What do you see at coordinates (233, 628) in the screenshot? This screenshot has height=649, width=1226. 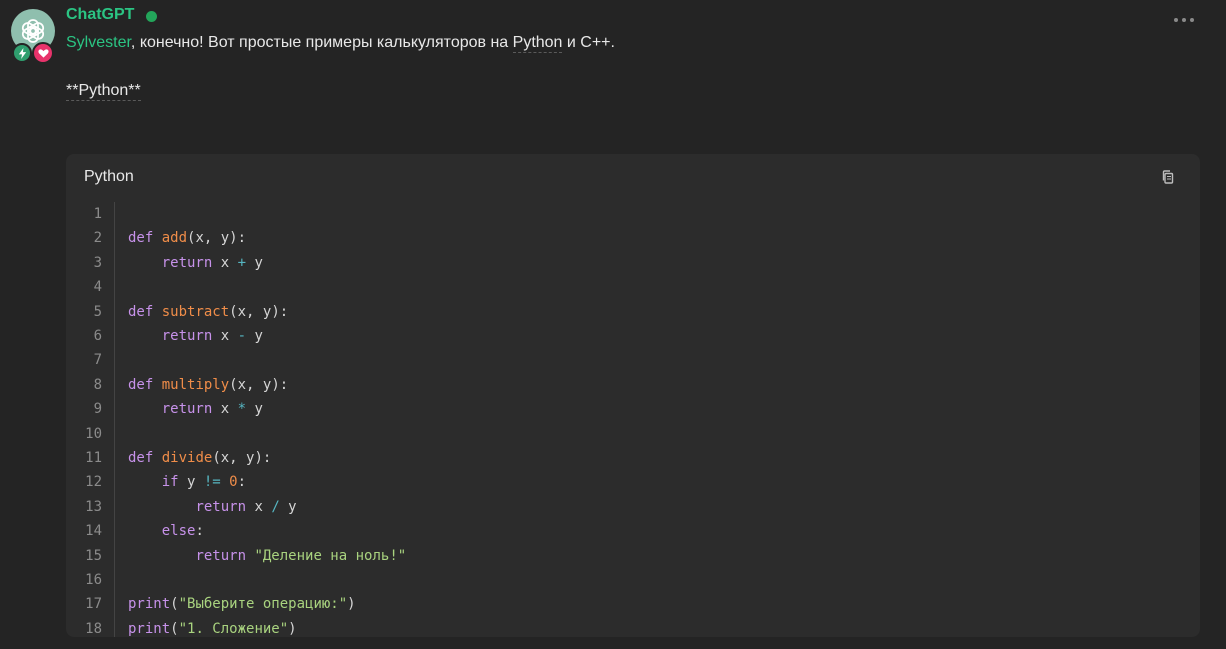 I see `code-token: "1. Сложение"` at bounding box center [233, 628].